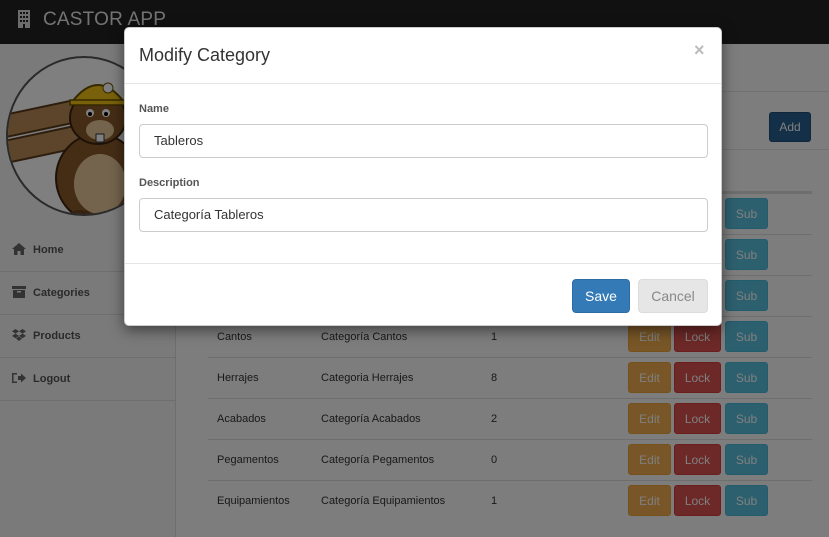 The width and height of the screenshot is (829, 537). What do you see at coordinates (169, 183) in the screenshot?
I see `description-label: Description` at bounding box center [169, 183].